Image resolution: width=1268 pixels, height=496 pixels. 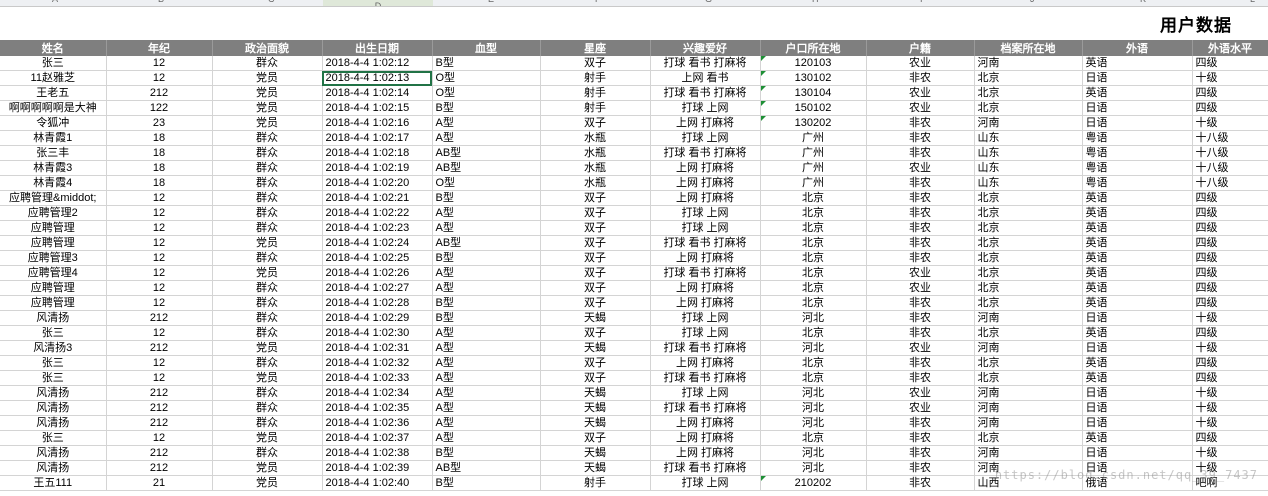 What do you see at coordinates (705, 78) in the screenshot?
I see `table-cell: 上网 看书` at bounding box center [705, 78].